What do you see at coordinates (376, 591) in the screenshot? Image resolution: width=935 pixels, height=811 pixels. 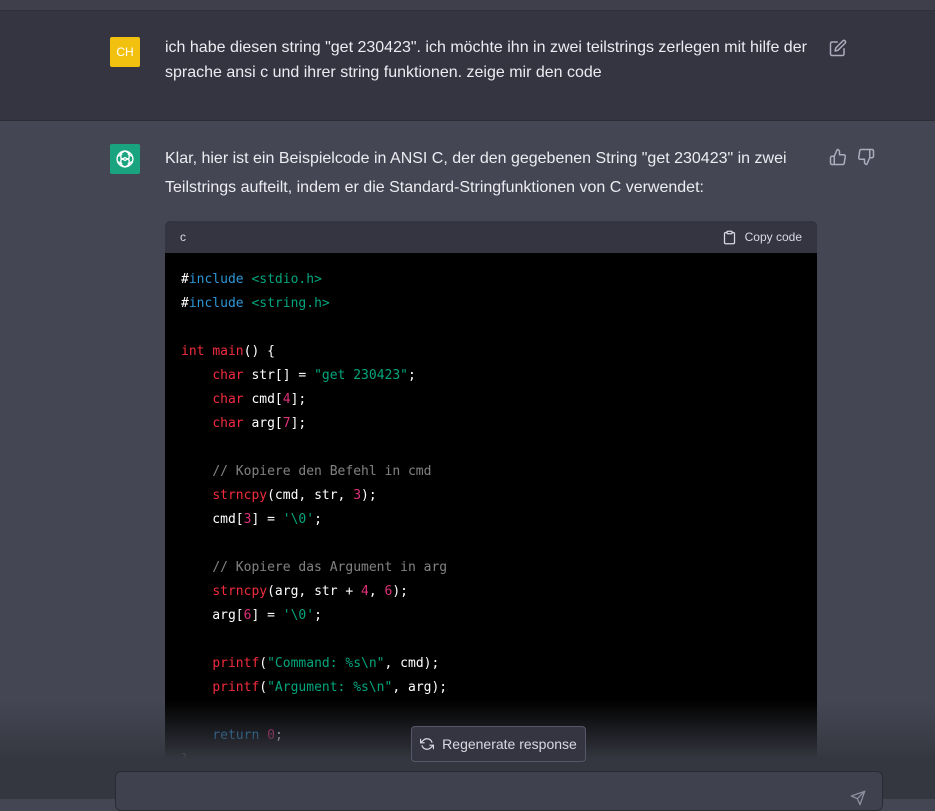 I see `code-token: ,` at bounding box center [376, 591].